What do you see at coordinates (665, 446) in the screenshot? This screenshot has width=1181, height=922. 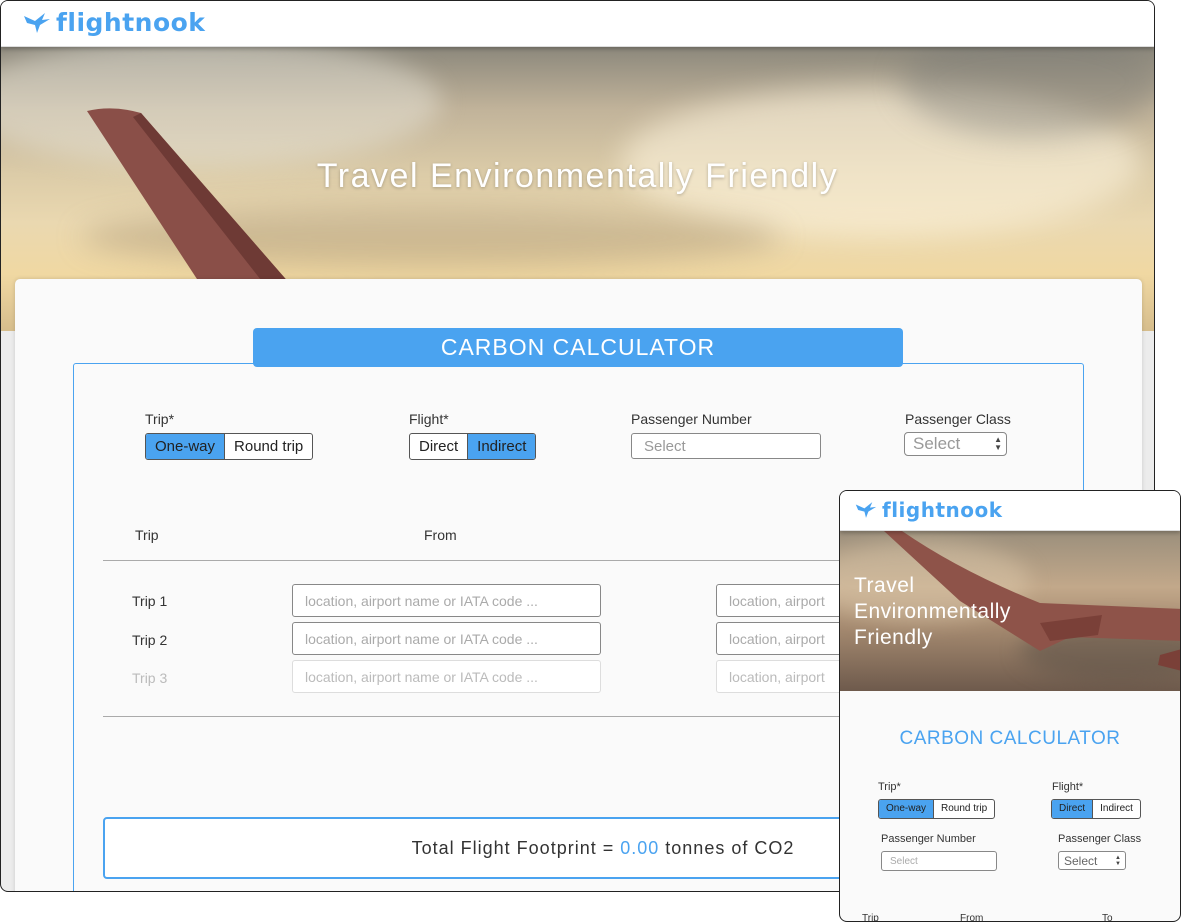 I see `passenger-number-placeholder: Select` at bounding box center [665, 446].